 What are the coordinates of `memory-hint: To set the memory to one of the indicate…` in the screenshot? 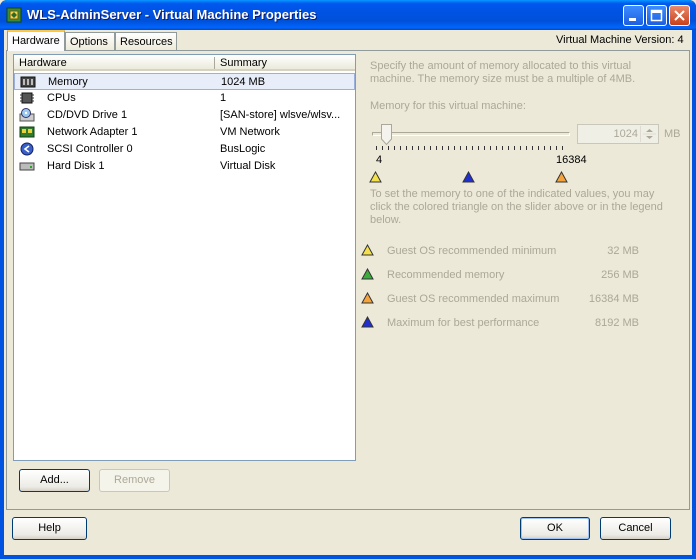 It's located at (516, 207).